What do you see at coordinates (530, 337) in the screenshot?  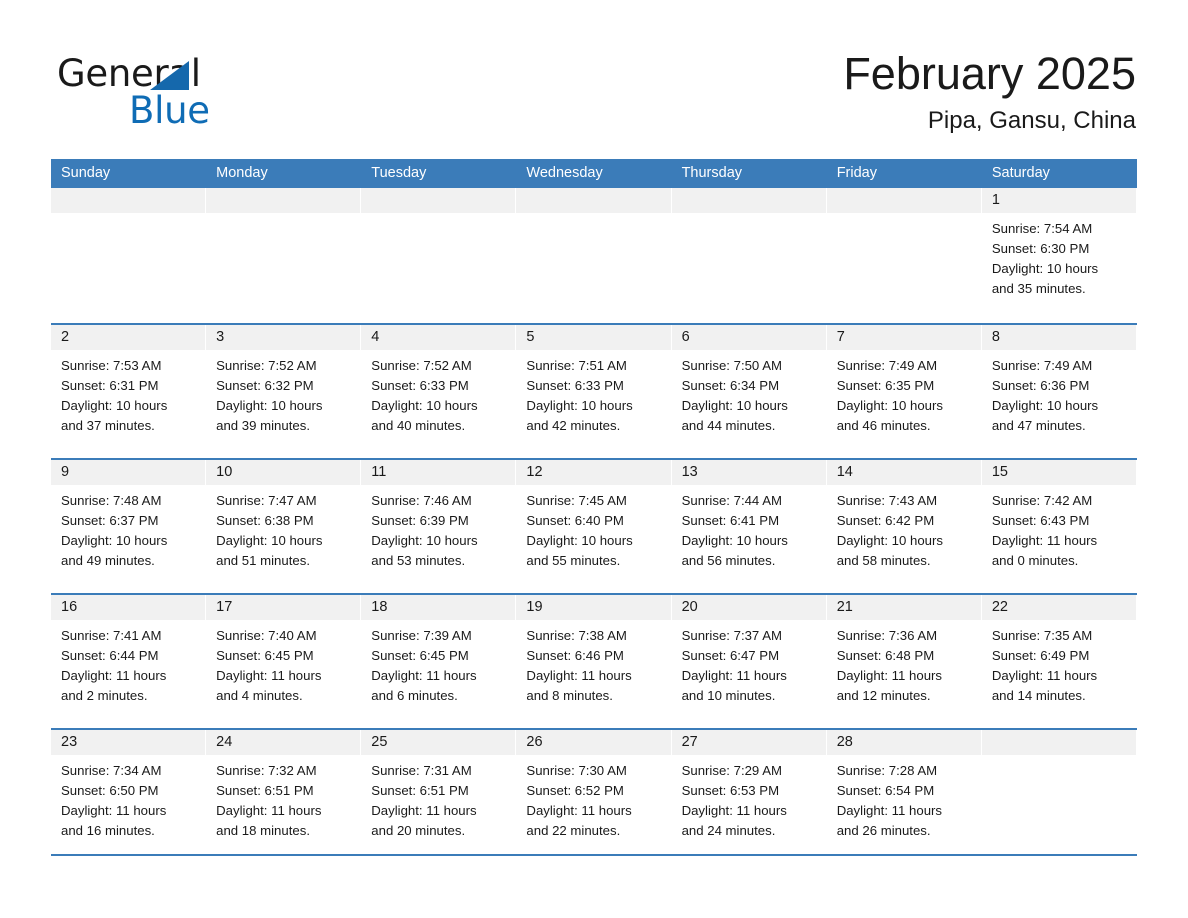 I see `day-number: 5` at bounding box center [530, 337].